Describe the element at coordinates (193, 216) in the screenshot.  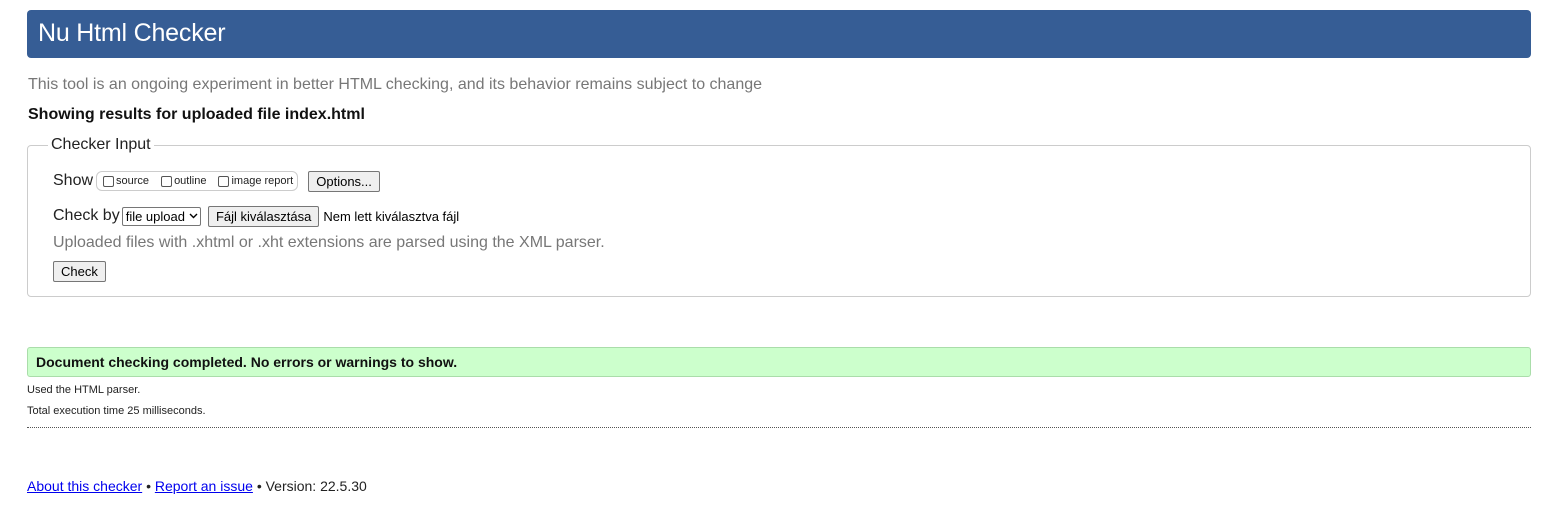
I see `chevron-down-icon` at that location.